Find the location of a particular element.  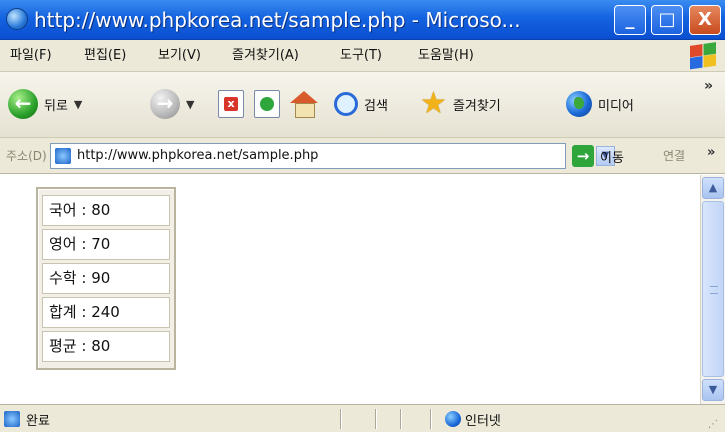

go-button: → 이동 is located at coordinates (598, 156).